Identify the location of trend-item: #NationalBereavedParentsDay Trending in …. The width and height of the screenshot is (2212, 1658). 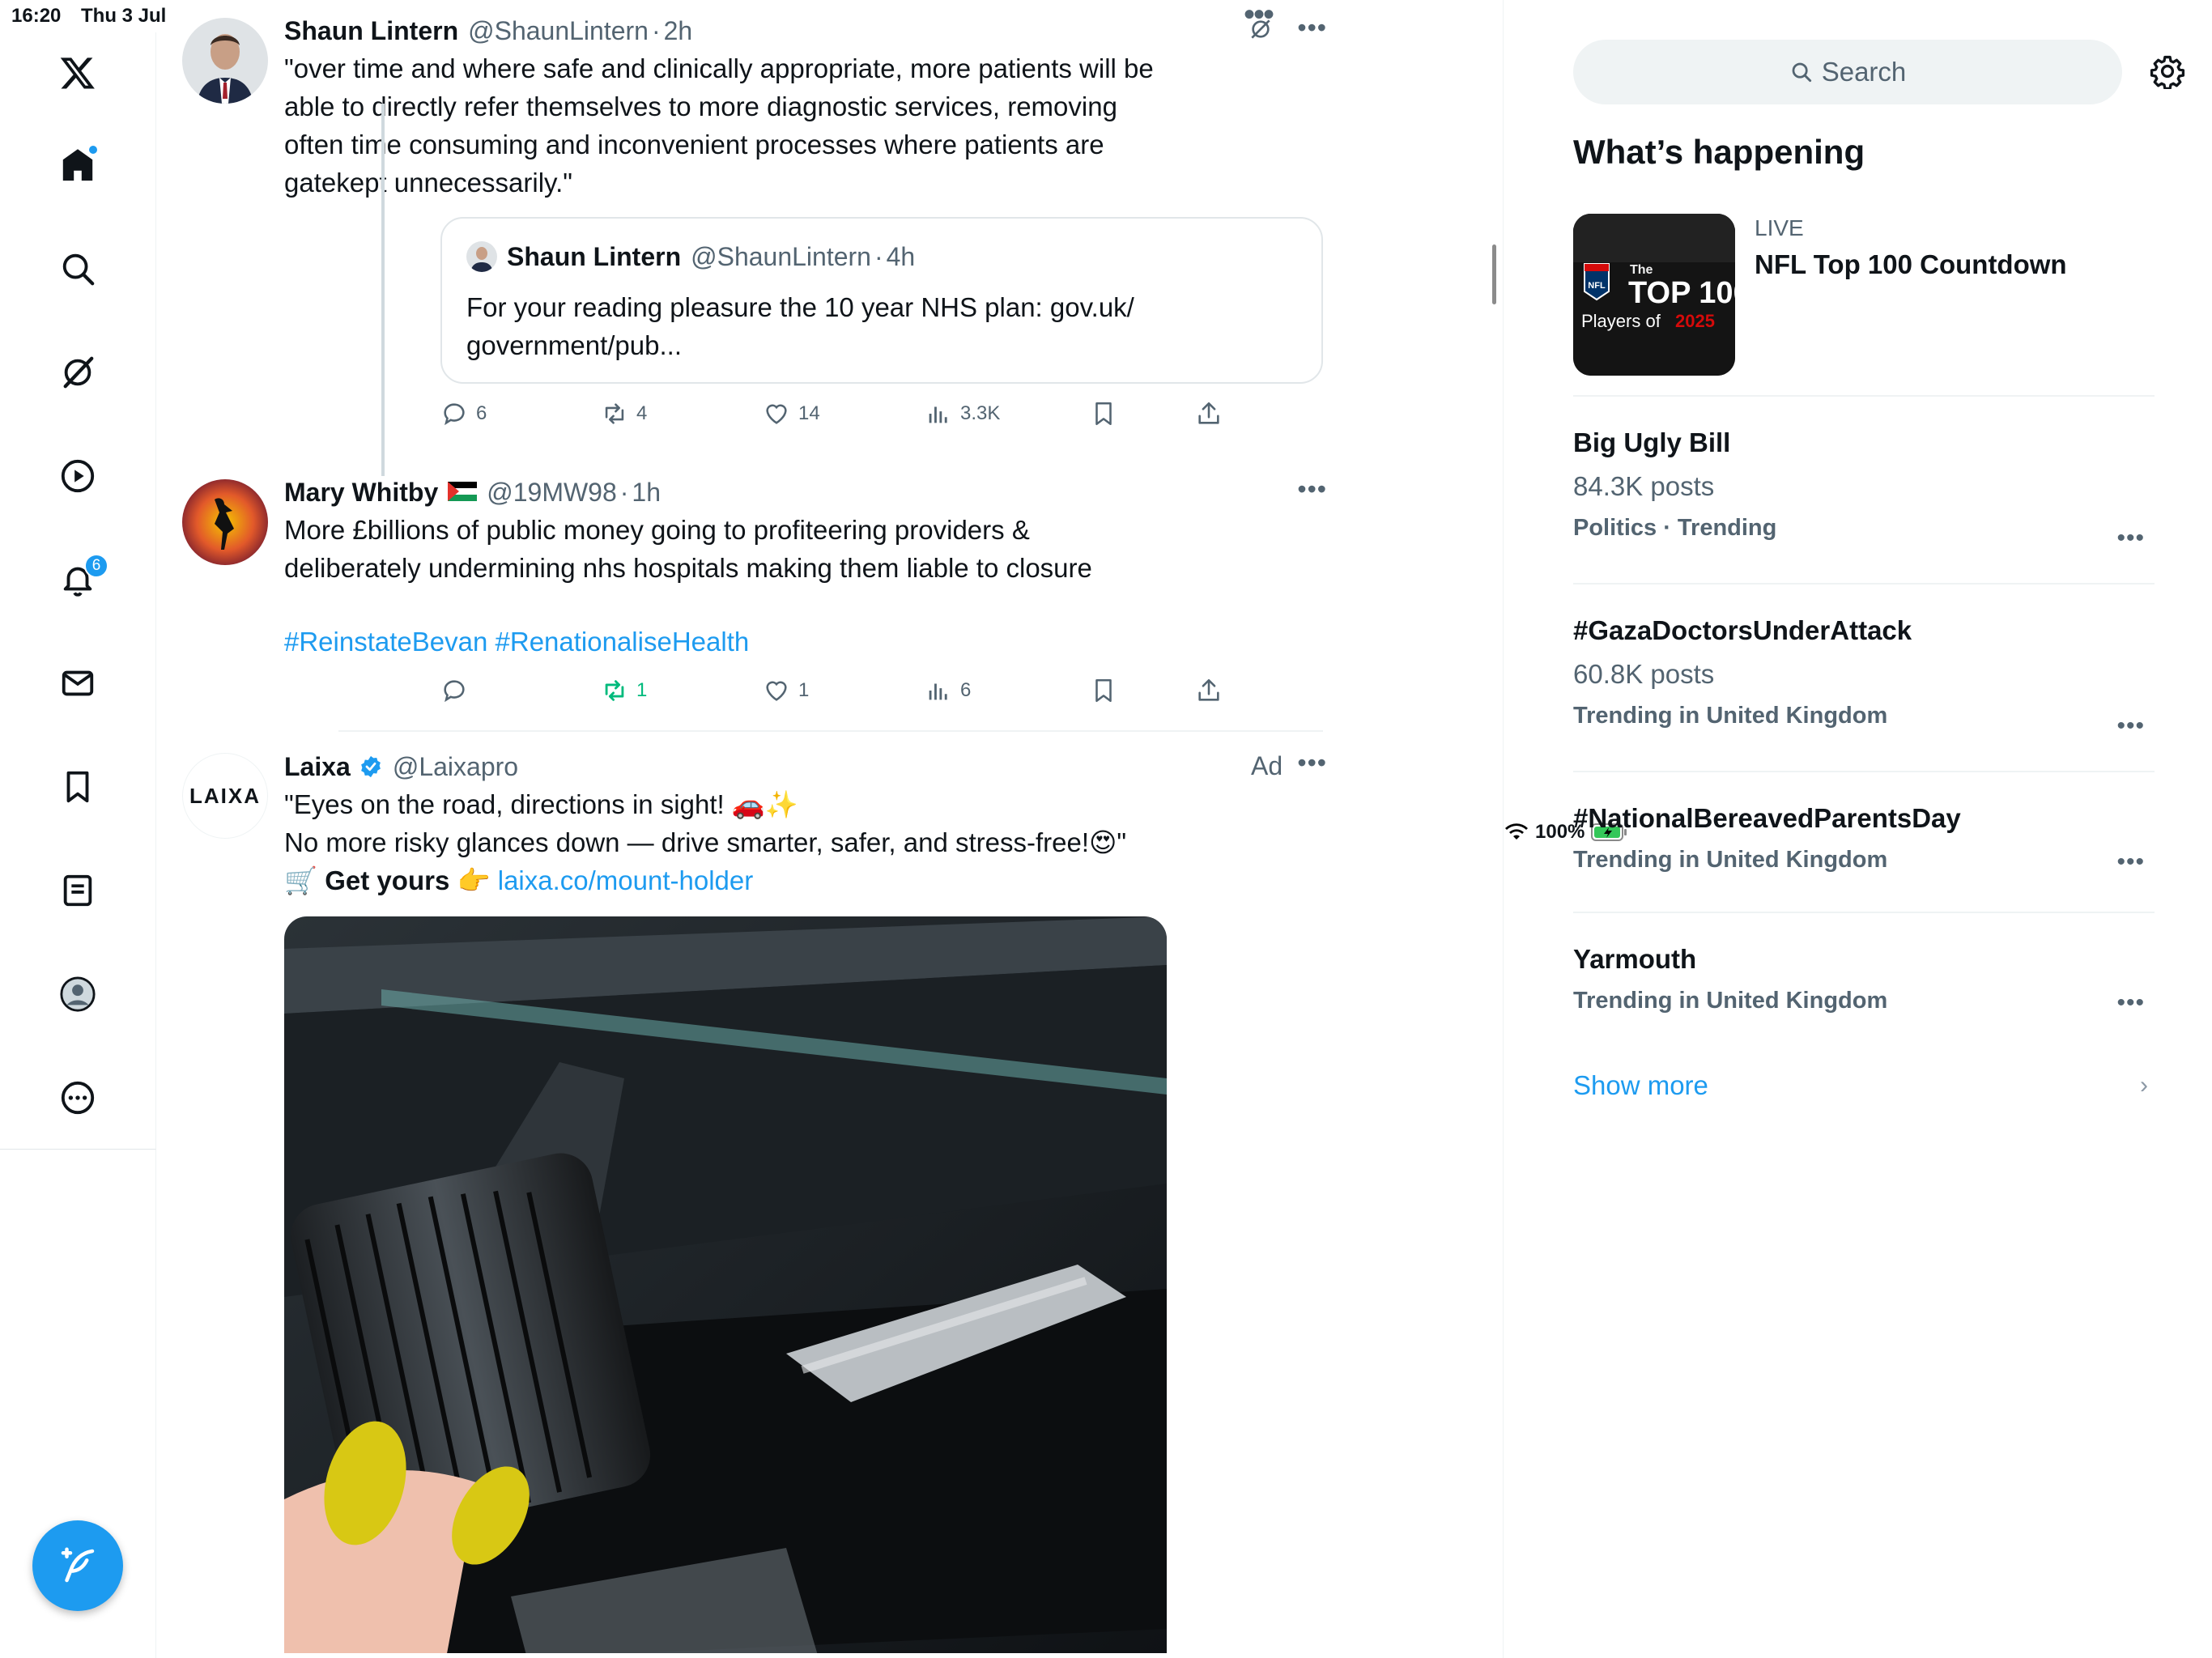
(1864, 839).